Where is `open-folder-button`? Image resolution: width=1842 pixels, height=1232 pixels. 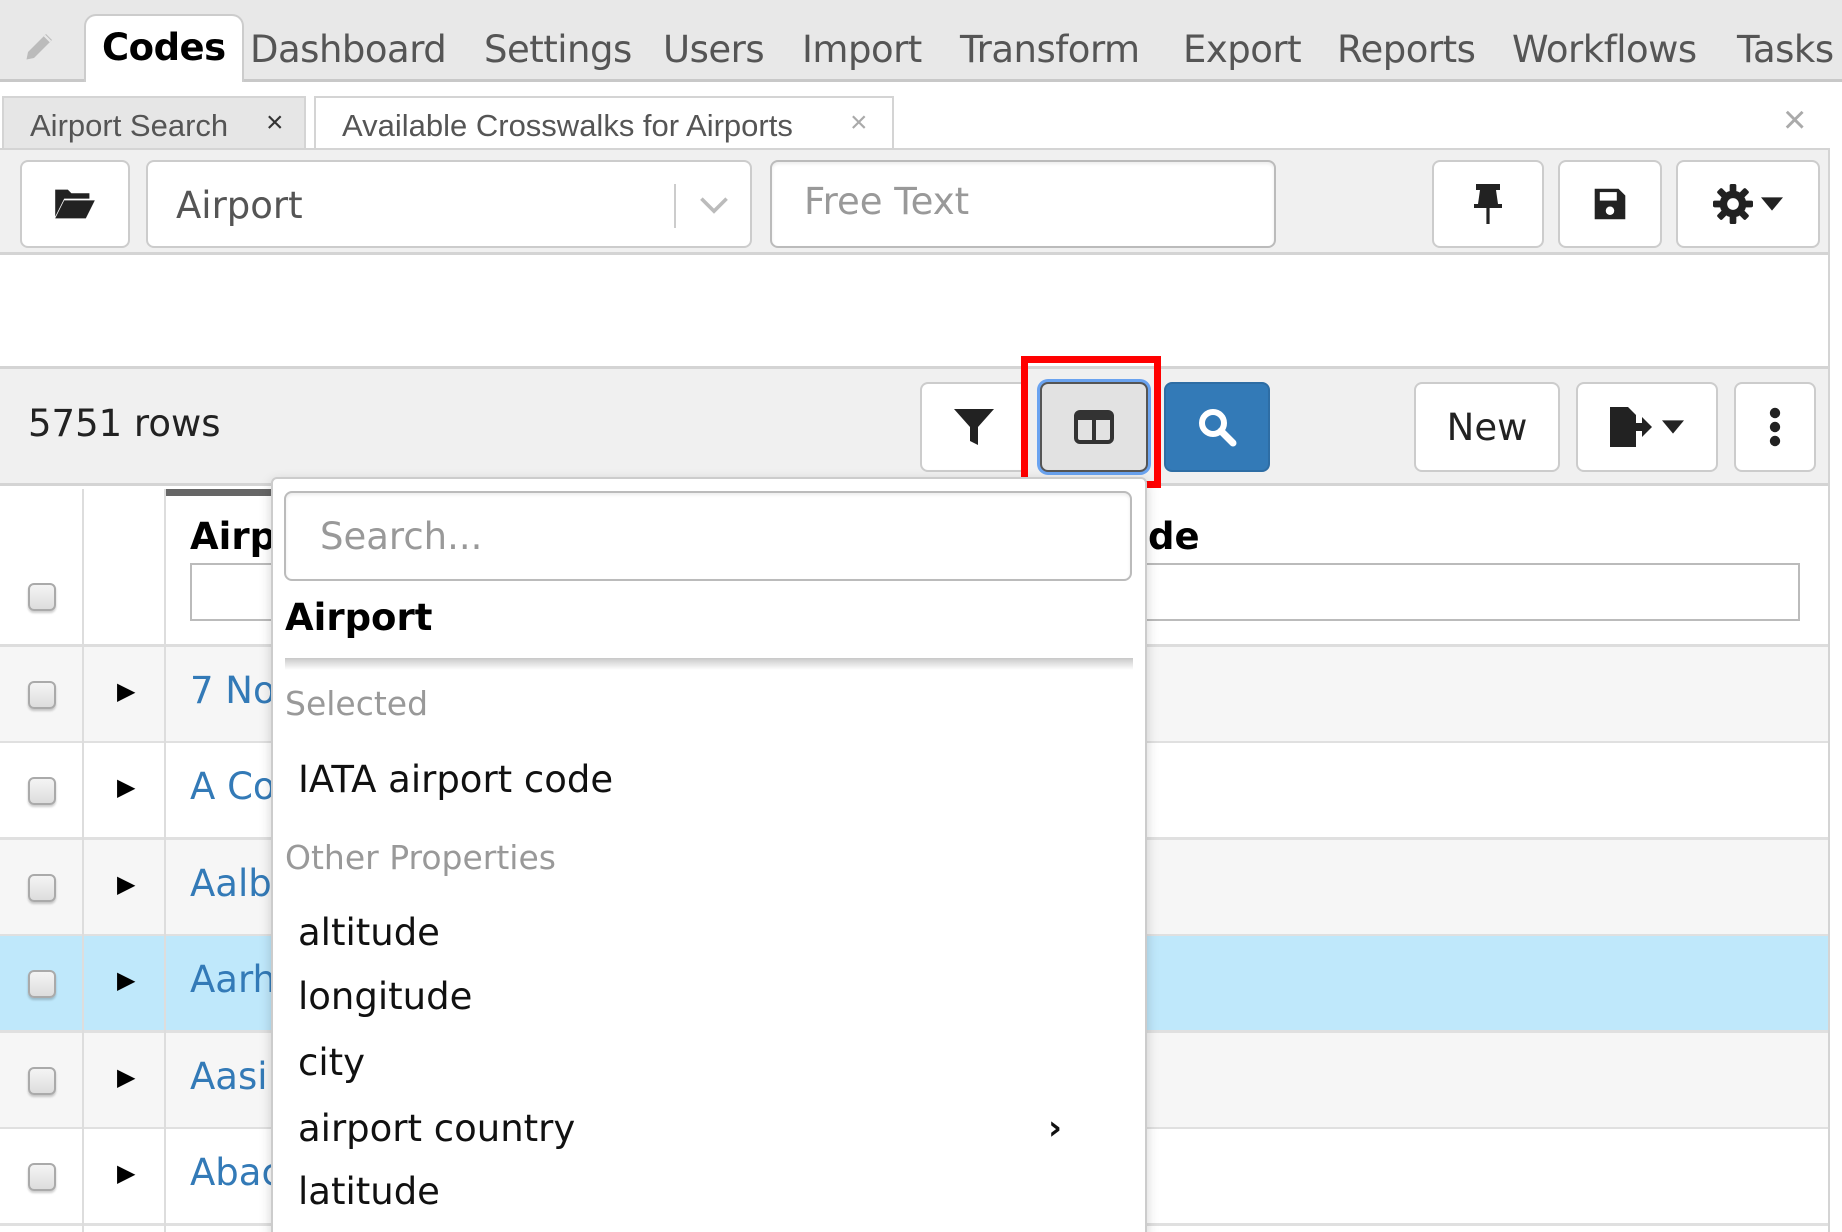
open-folder-button is located at coordinates (75, 204).